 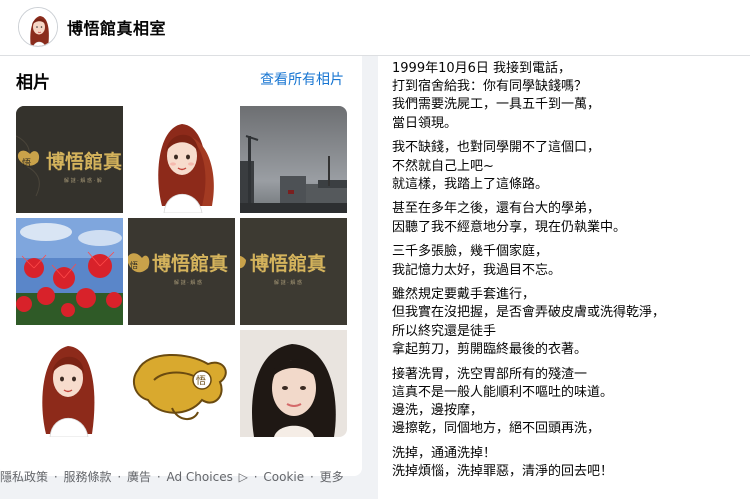 I want to click on photo-tile-logo: 博悟館真 解 謎 · 解 惑, so click(x=293, y=271).